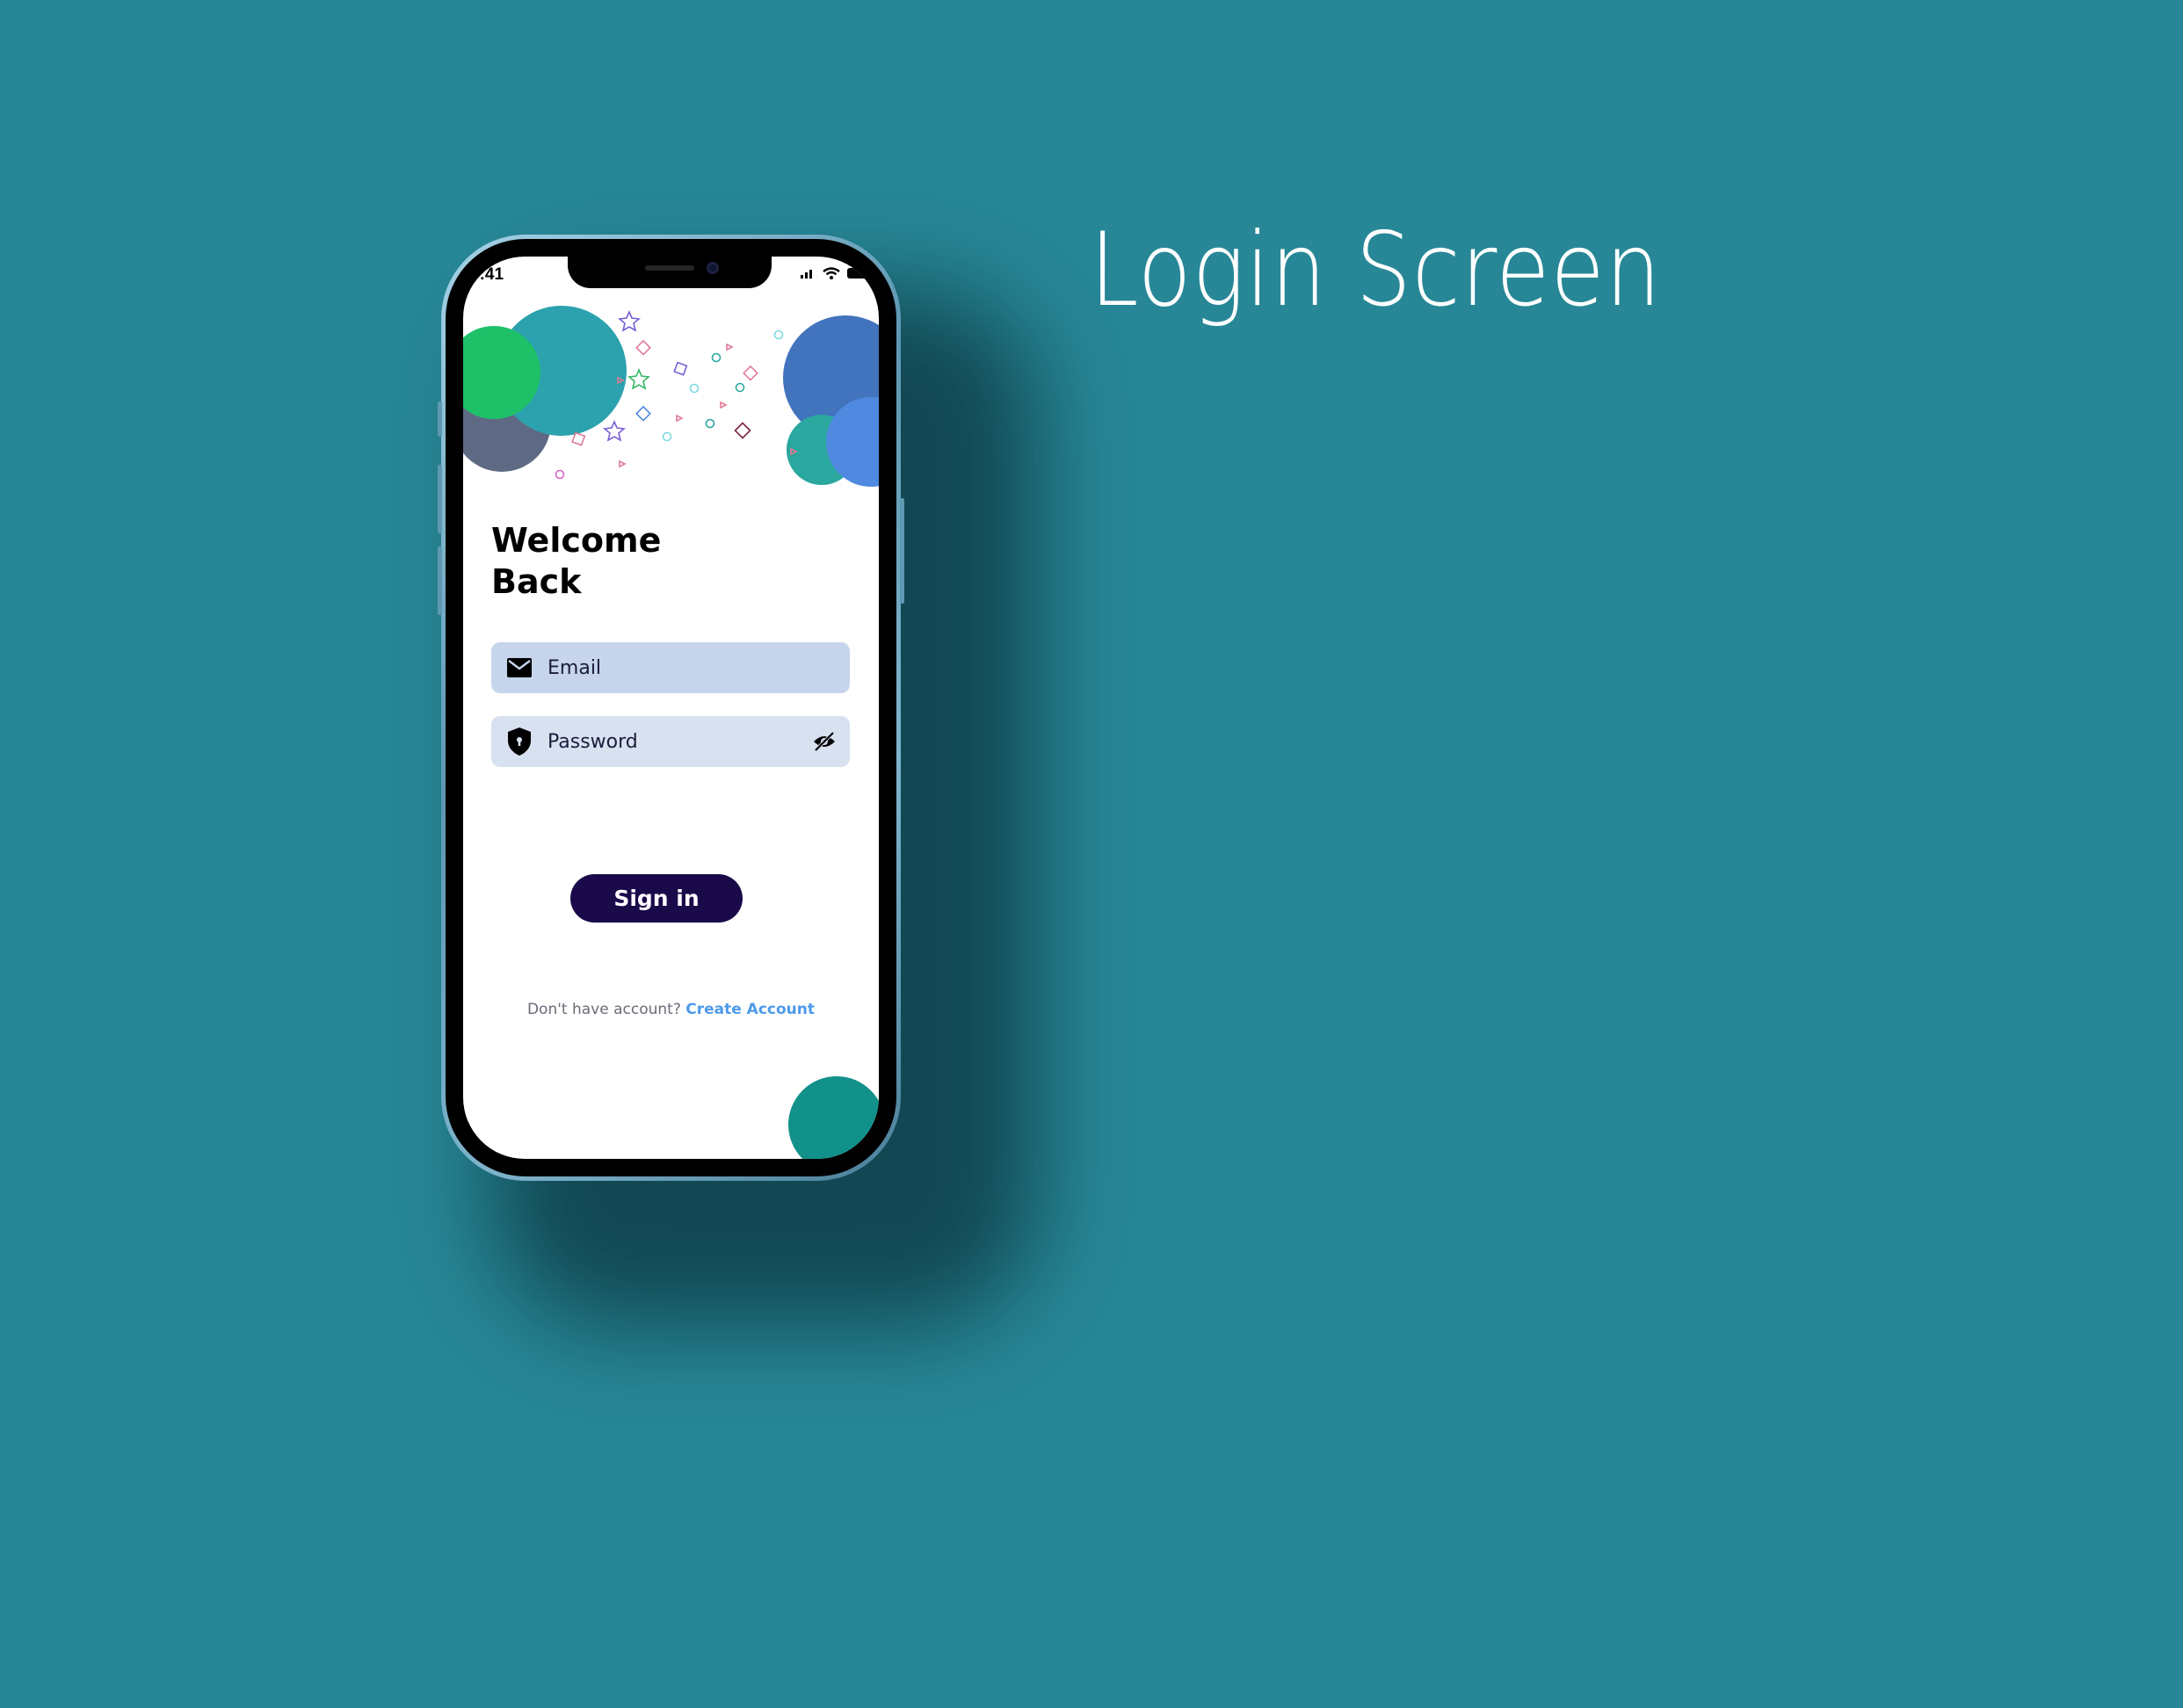  What do you see at coordinates (440, 580) in the screenshot?
I see `side-button-volume-down` at bounding box center [440, 580].